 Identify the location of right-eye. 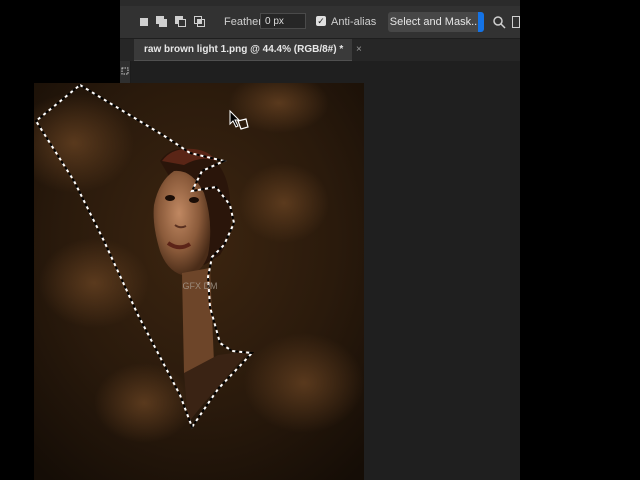
(194, 200).